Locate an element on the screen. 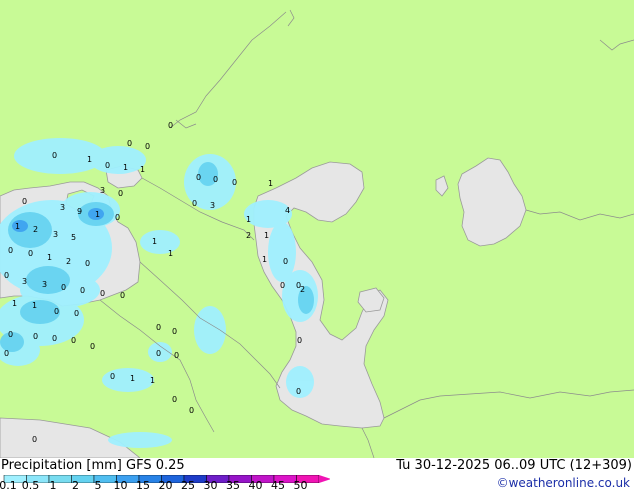  site-credit: ©weatheronline.co.uk is located at coordinates (563, 483).